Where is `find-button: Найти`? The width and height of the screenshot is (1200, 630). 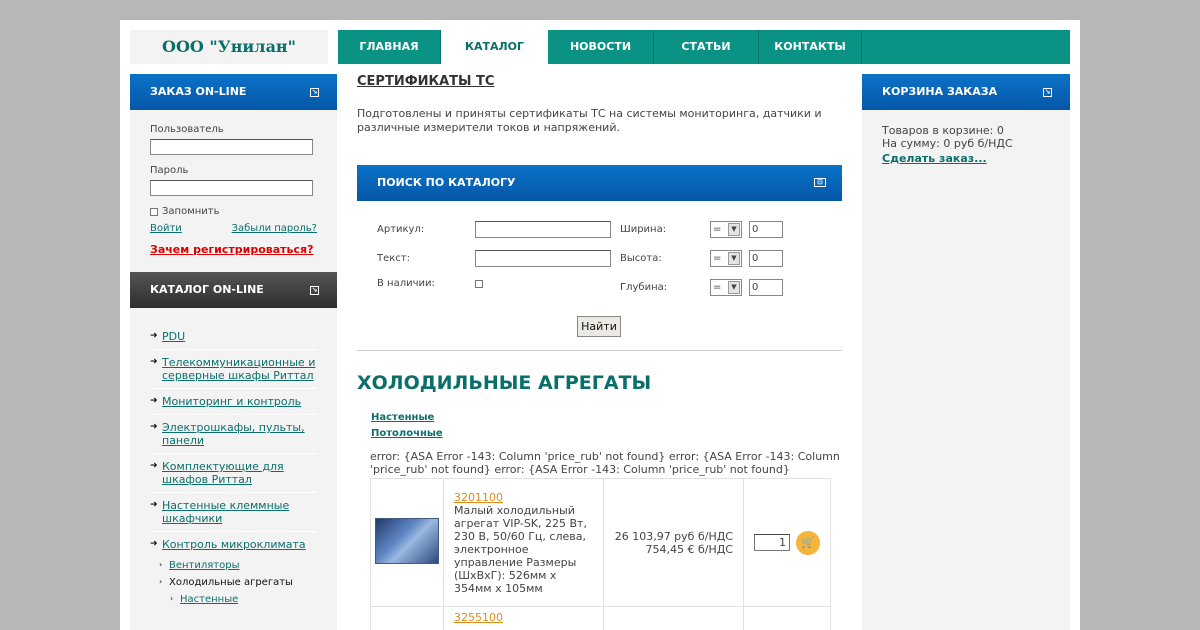
find-button: Найти is located at coordinates (599, 326).